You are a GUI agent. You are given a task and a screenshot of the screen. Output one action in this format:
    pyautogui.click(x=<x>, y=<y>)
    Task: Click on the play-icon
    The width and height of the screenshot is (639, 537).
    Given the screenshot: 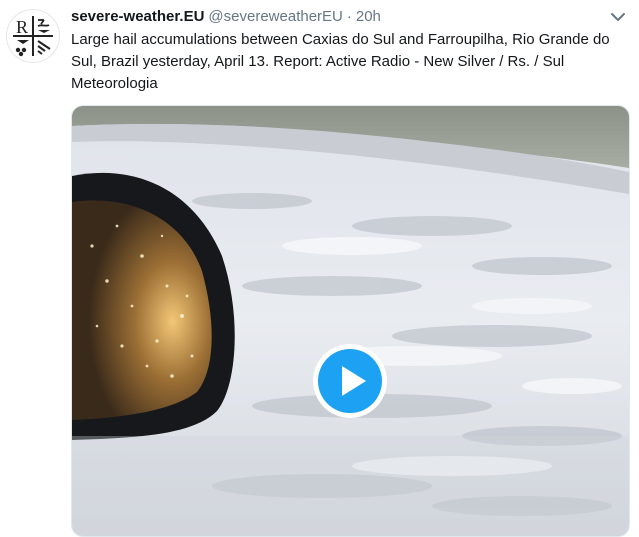 What is the action you would take?
    pyautogui.click(x=350, y=381)
    